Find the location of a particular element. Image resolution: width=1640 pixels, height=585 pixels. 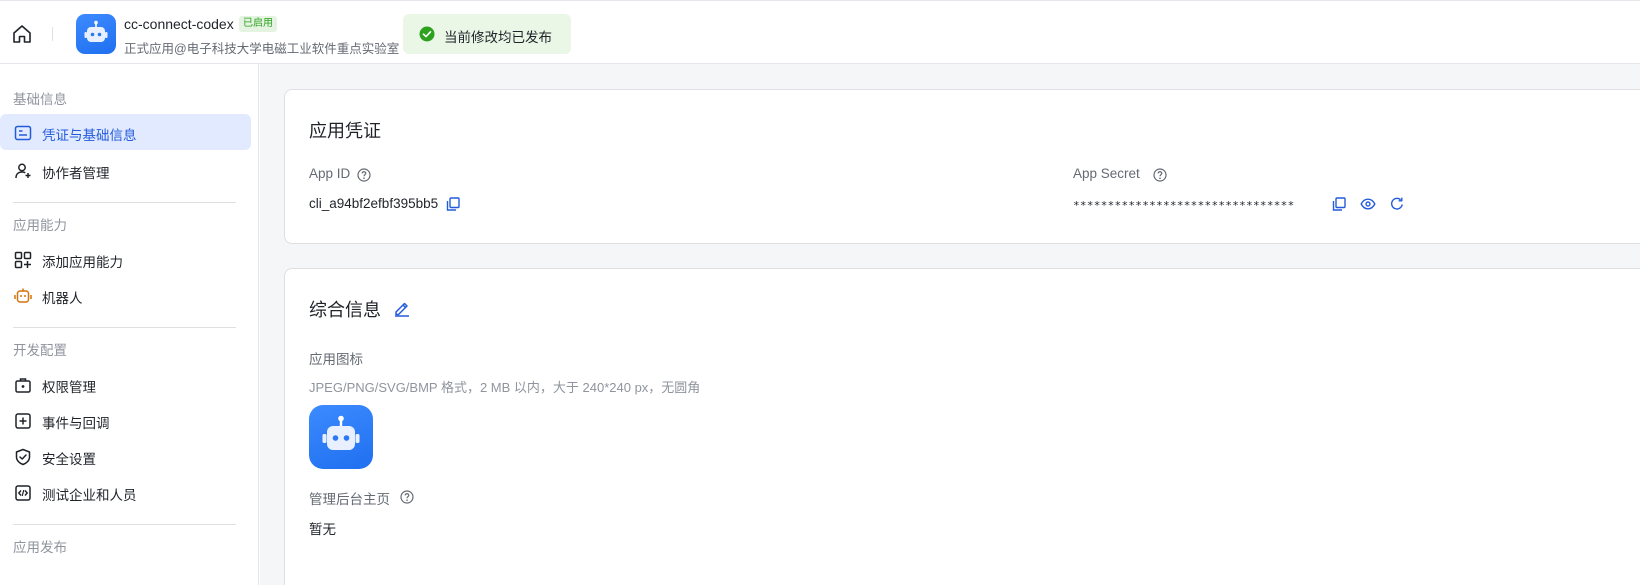

header-divider is located at coordinates (52, 34).